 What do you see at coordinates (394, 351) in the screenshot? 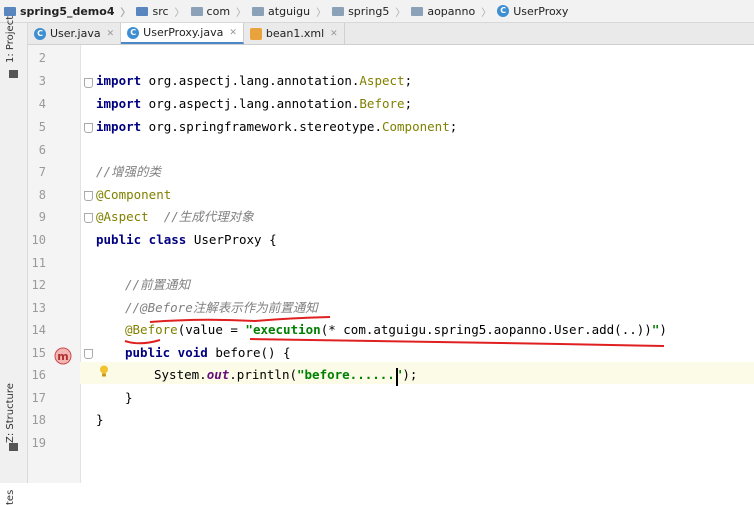
I see `hand-drawn-annotations` at bounding box center [394, 351].